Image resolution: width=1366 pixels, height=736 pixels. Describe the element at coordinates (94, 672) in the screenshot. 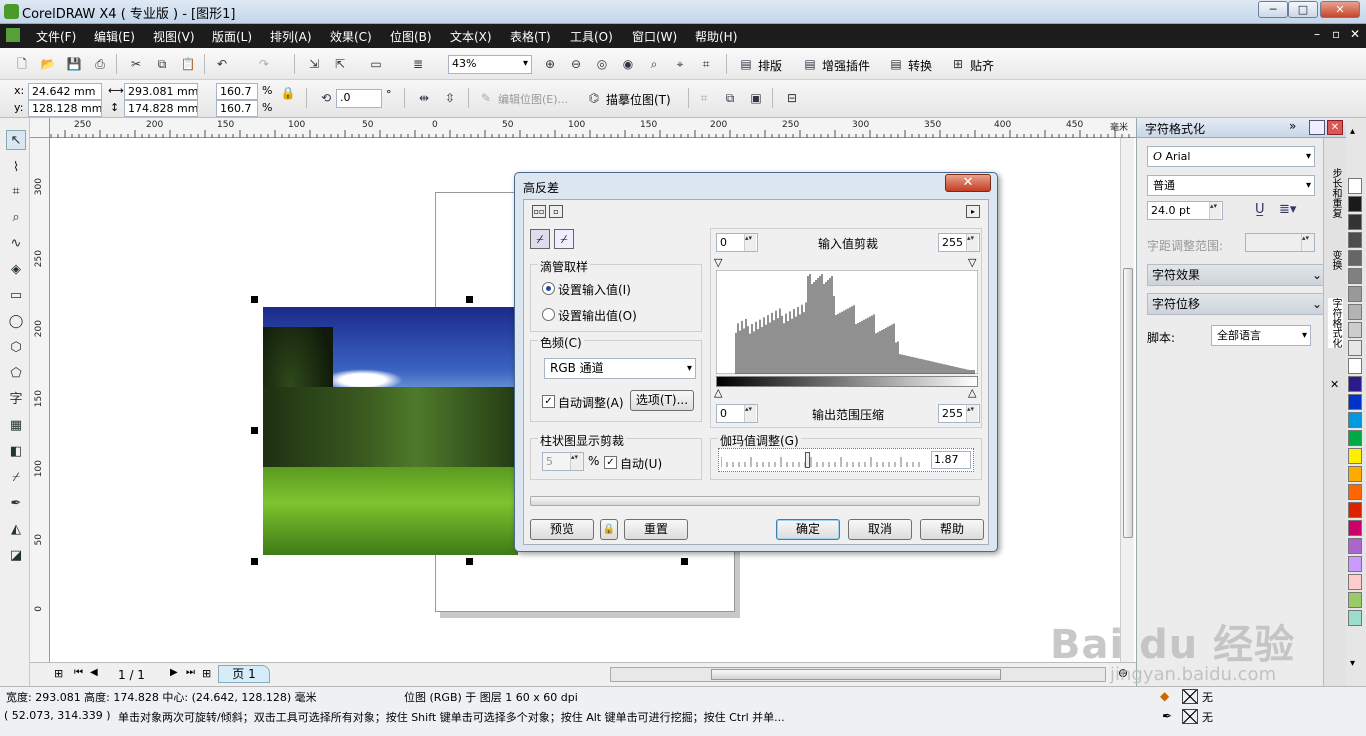

I see `prev-page-icon: ◀` at that location.